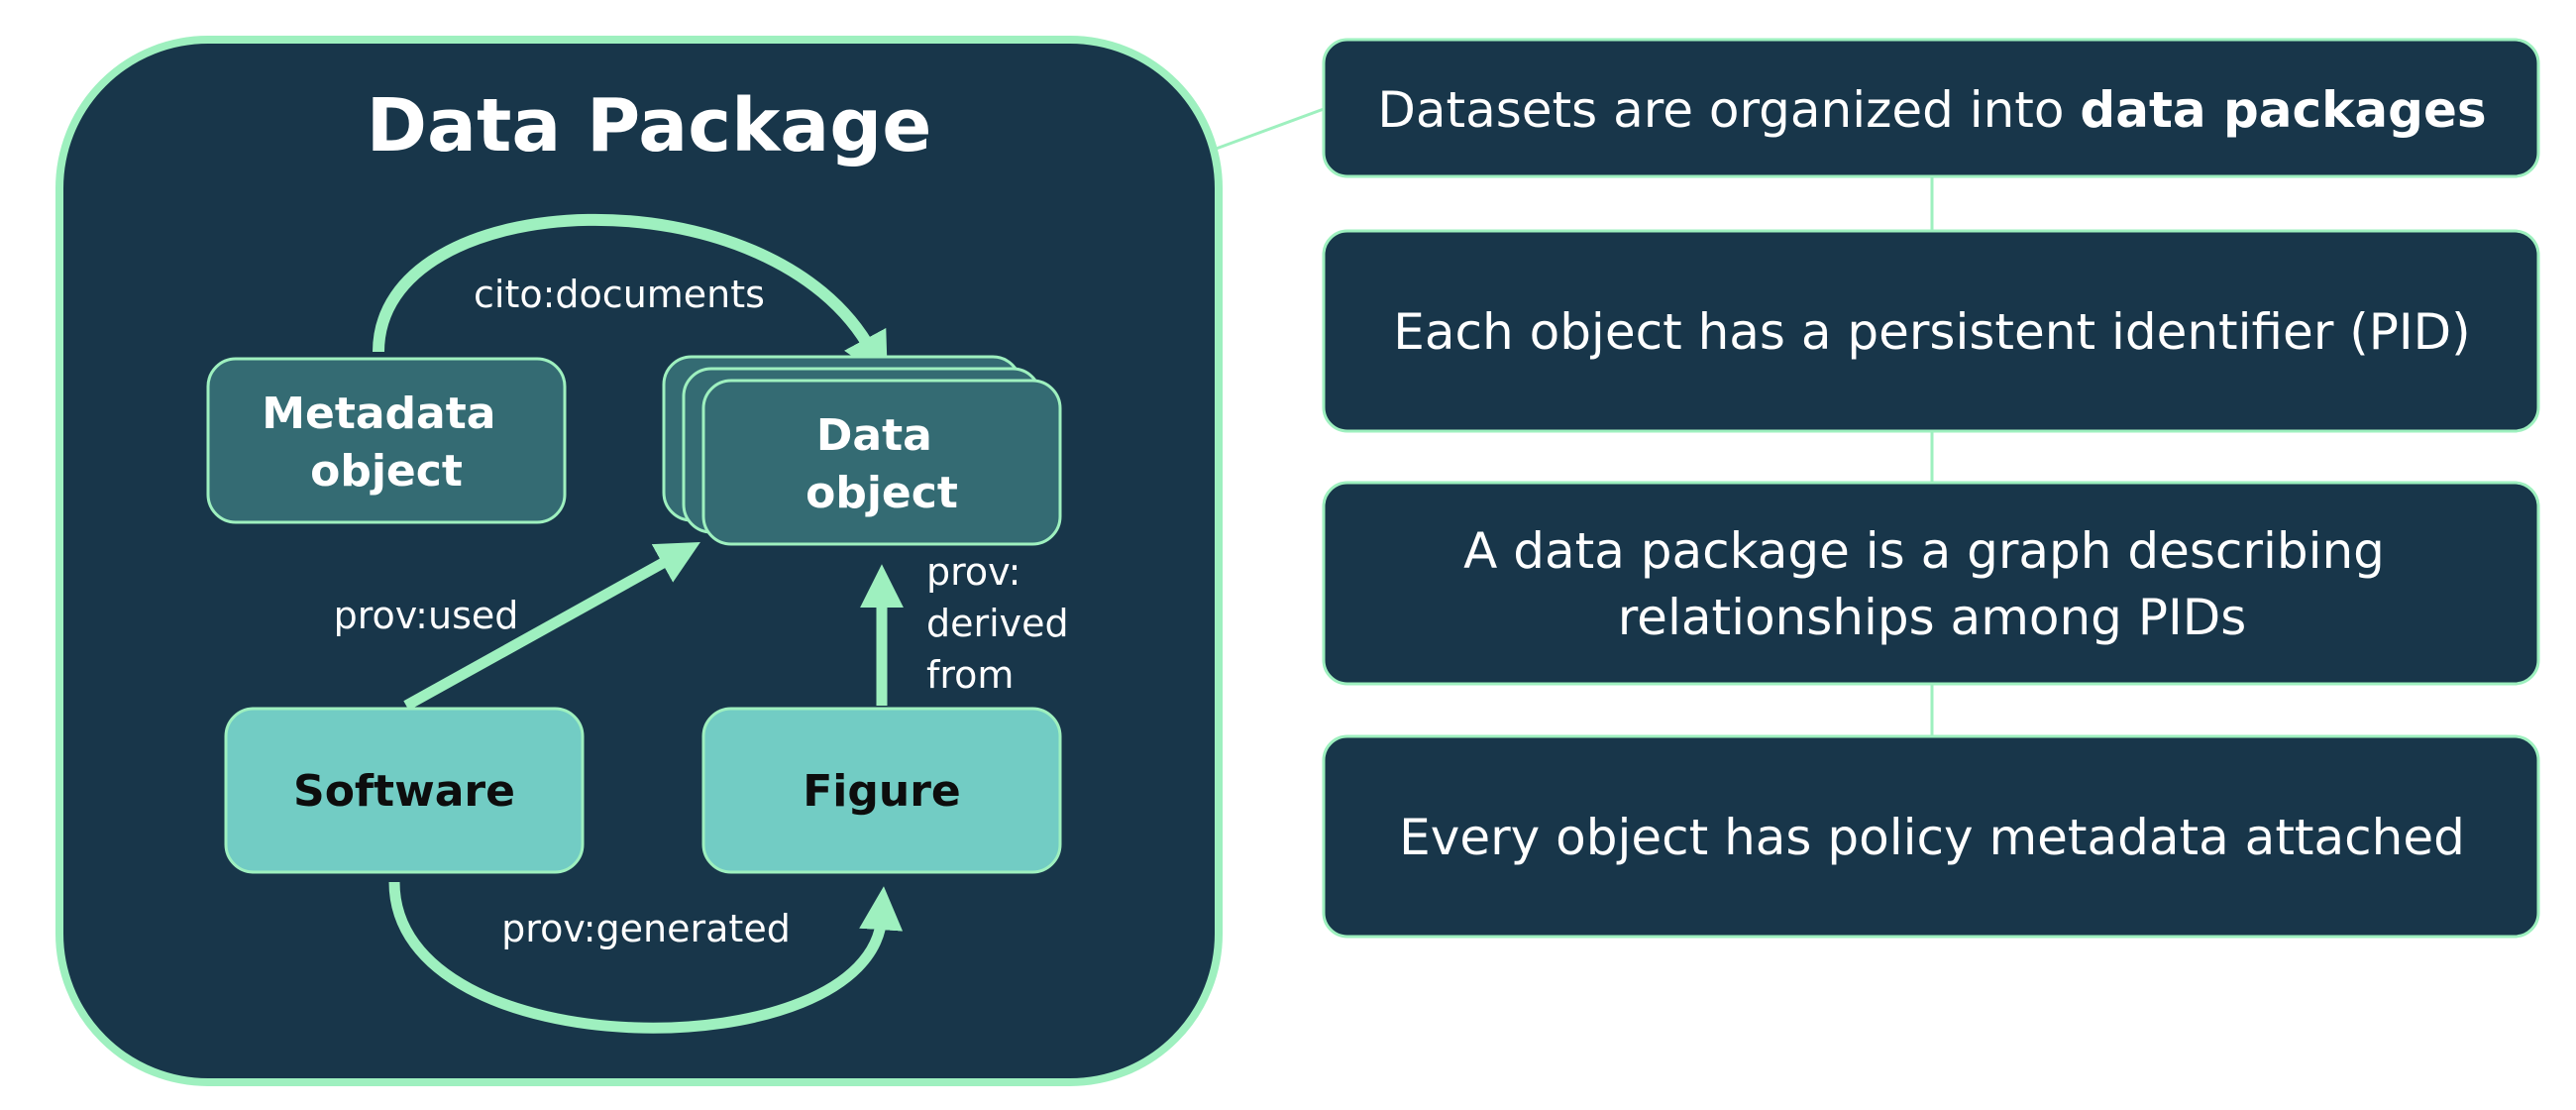  I want to click on edge-label-derived-line-3: from, so click(970, 675).